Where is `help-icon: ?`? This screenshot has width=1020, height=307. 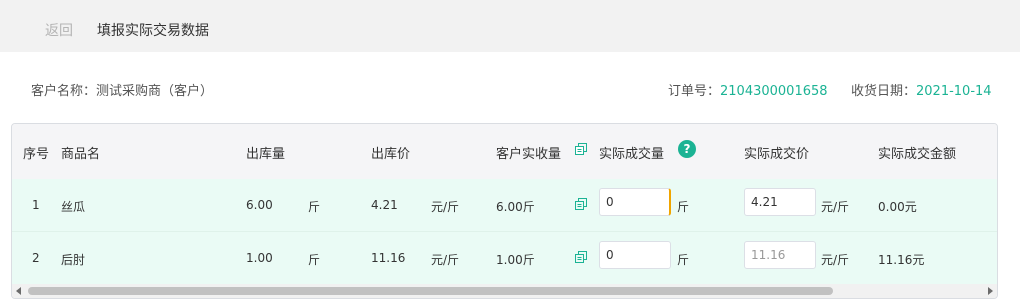
help-icon: ? is located at coordinates (687, 149).